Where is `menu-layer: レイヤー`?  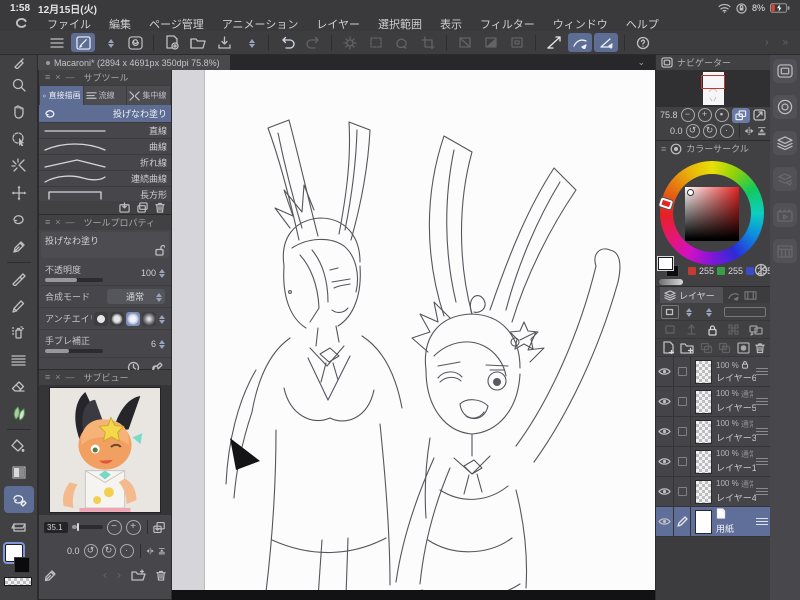
menu-layer: レイヤー is located at coordinates (338, 24).